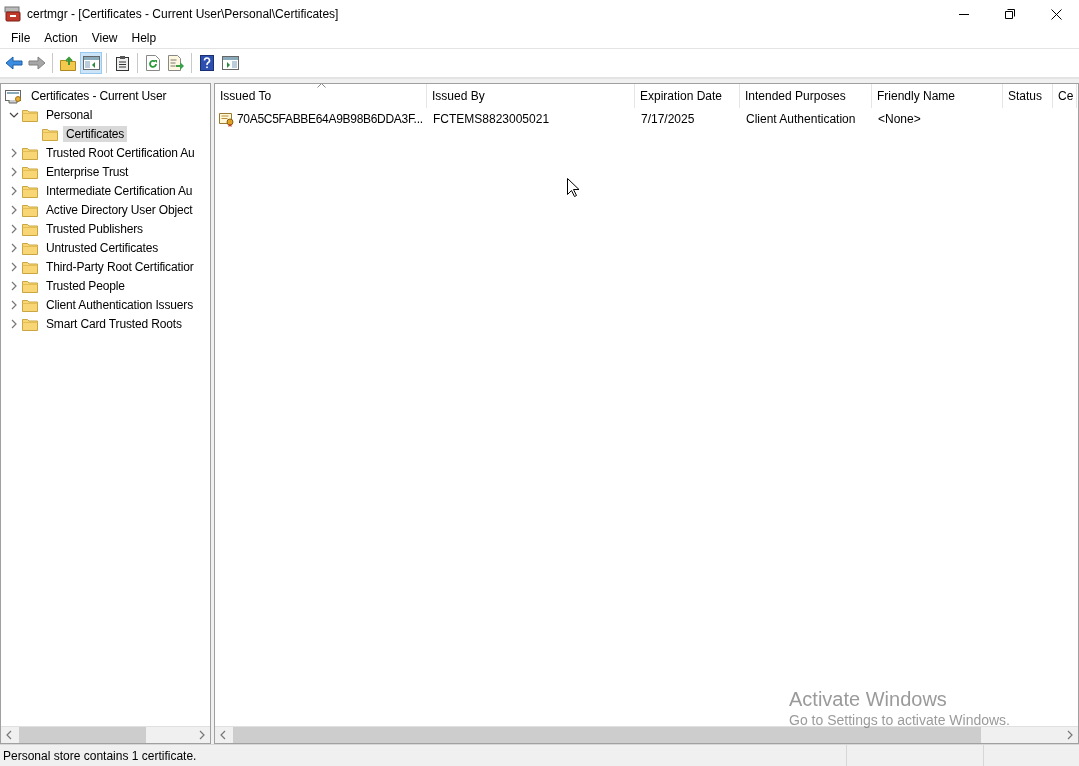 This screenshot has width=1079, height=766. What do you see at coordinates (153, 63) in the screenshot?
I see `refresh-icon` at bounding box center [153, 63].